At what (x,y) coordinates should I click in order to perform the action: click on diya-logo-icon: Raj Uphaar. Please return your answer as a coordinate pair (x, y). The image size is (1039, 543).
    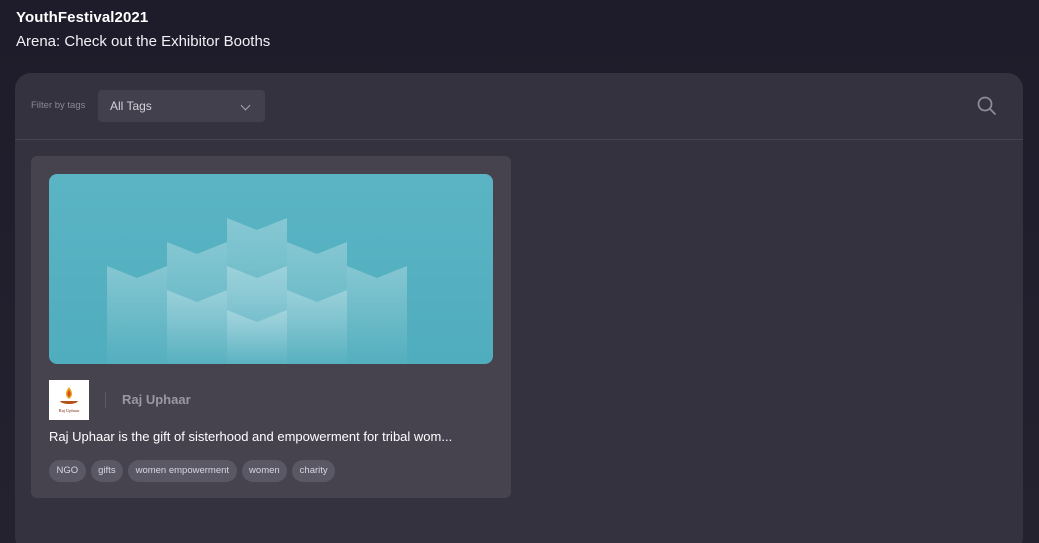
    Looking at the image, I should click on (69, 400).